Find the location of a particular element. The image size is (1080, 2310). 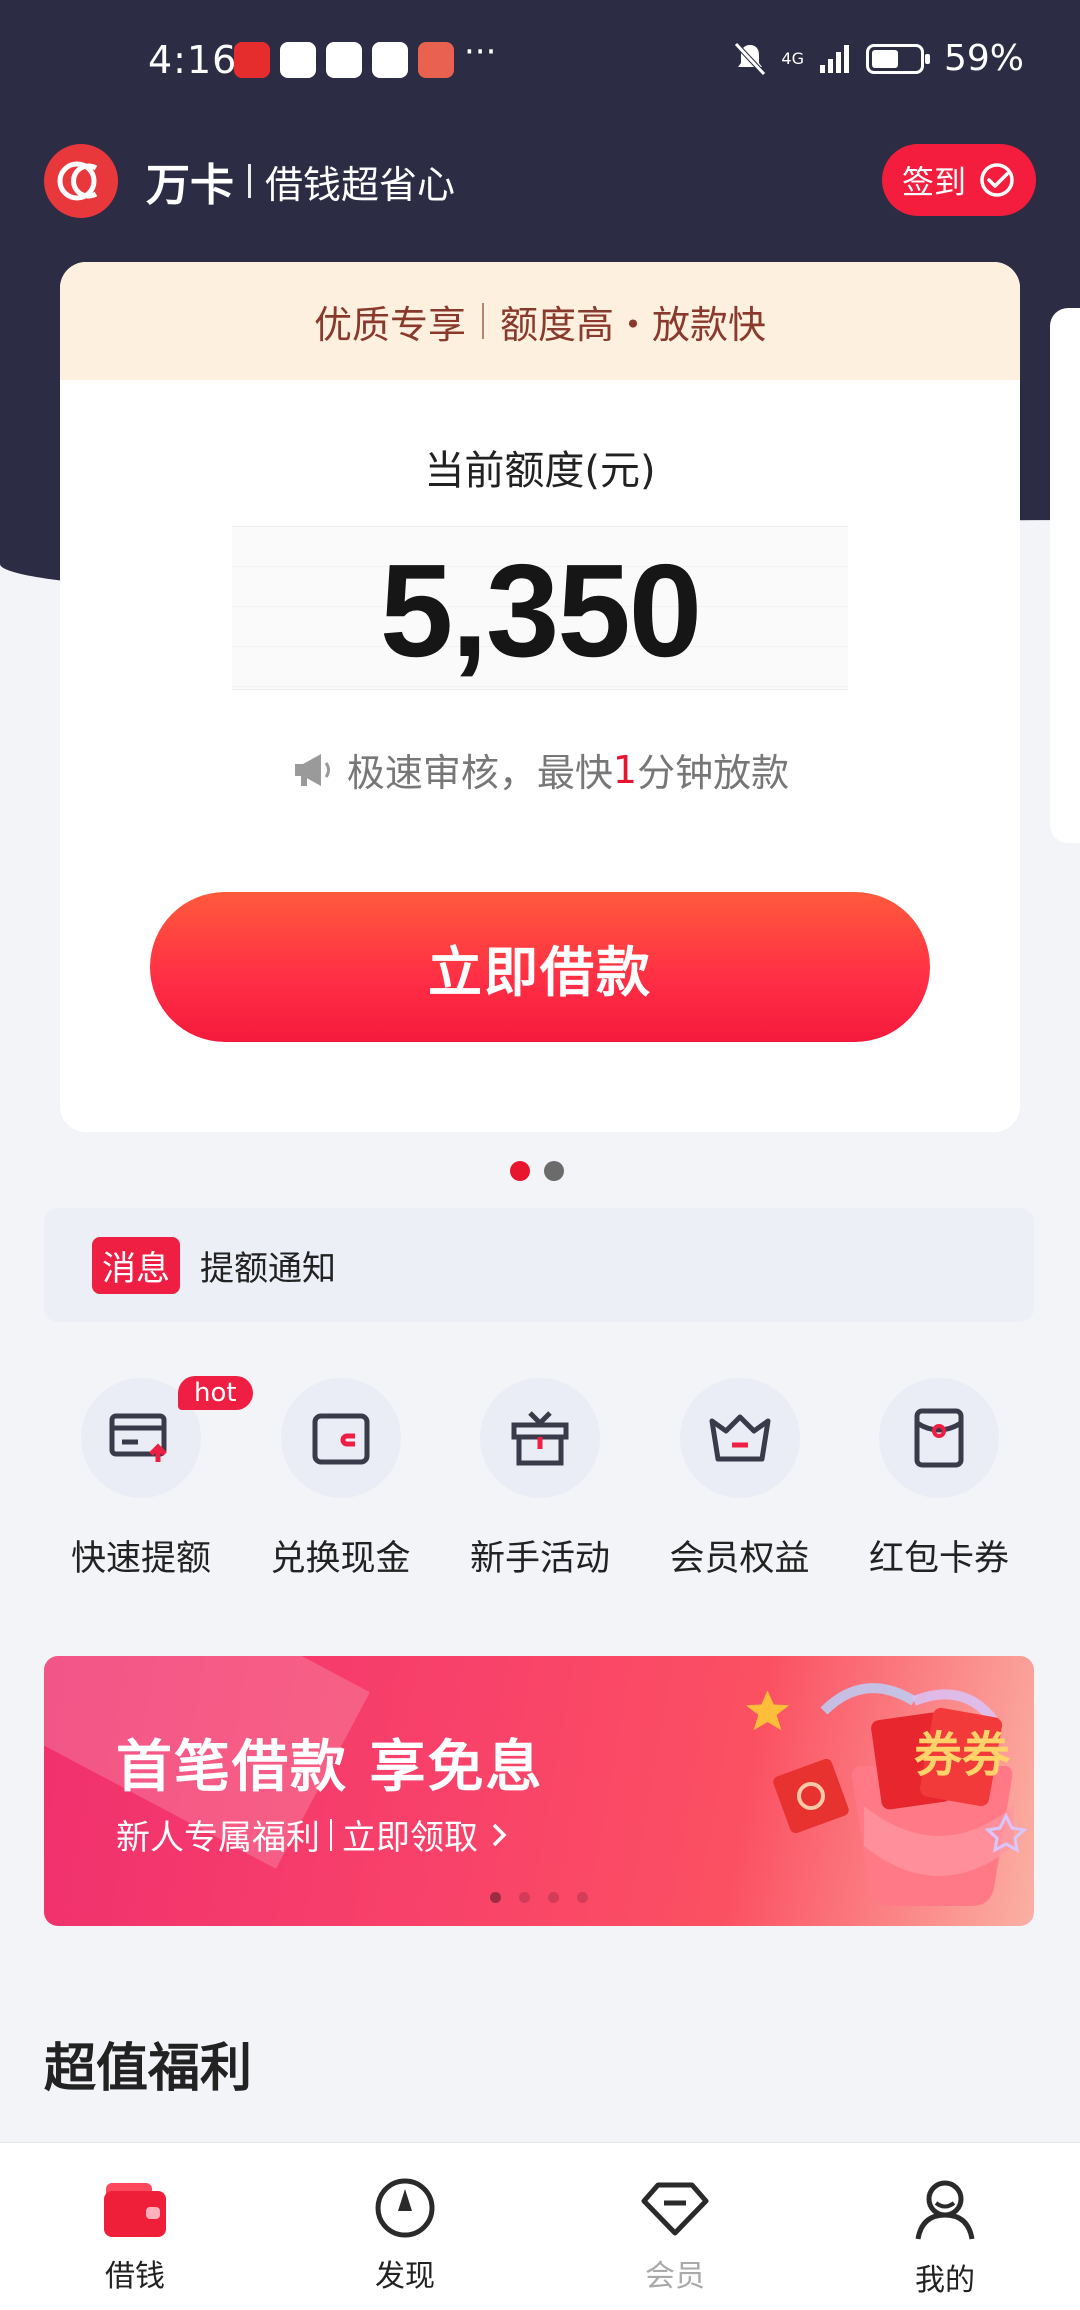

speed-notice: 极速审核，最快 1 分钟放款 is located at coordinates (540, 769).